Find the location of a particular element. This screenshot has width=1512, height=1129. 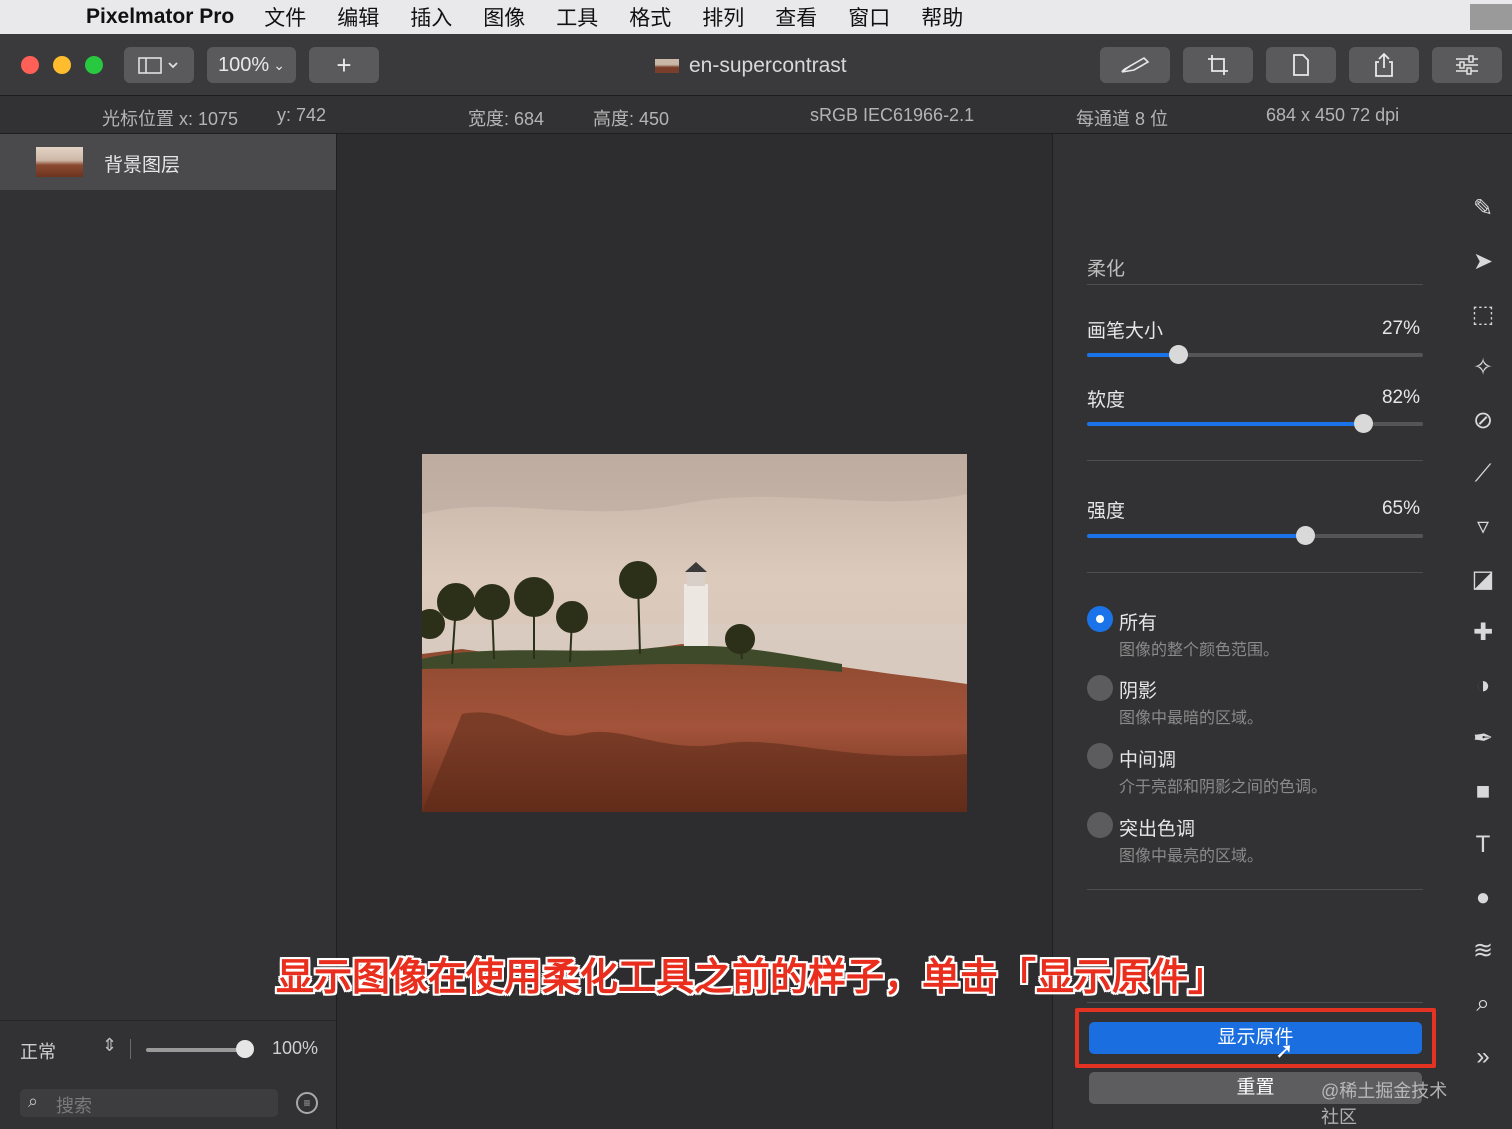

selection-rect-icon: ⬚ is located at coordinates (1483, 315).